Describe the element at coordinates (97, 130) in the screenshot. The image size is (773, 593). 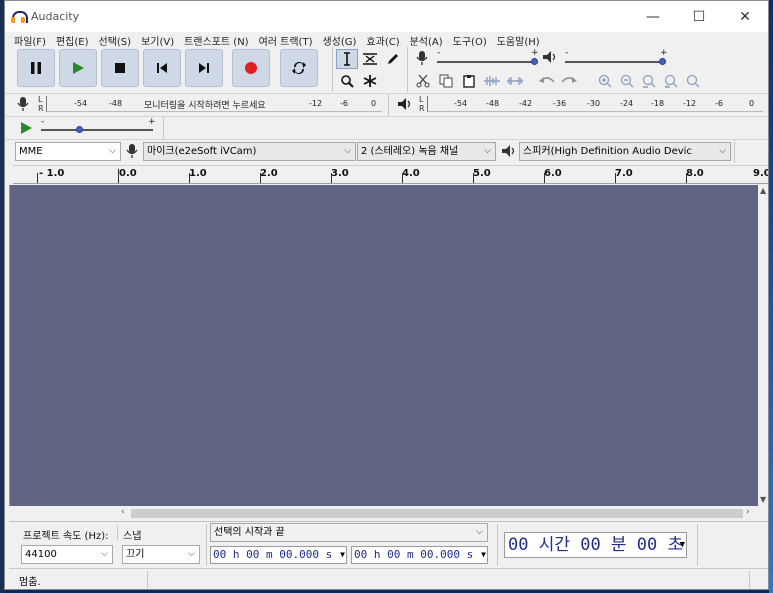
I see `play-speed-track` at that location.